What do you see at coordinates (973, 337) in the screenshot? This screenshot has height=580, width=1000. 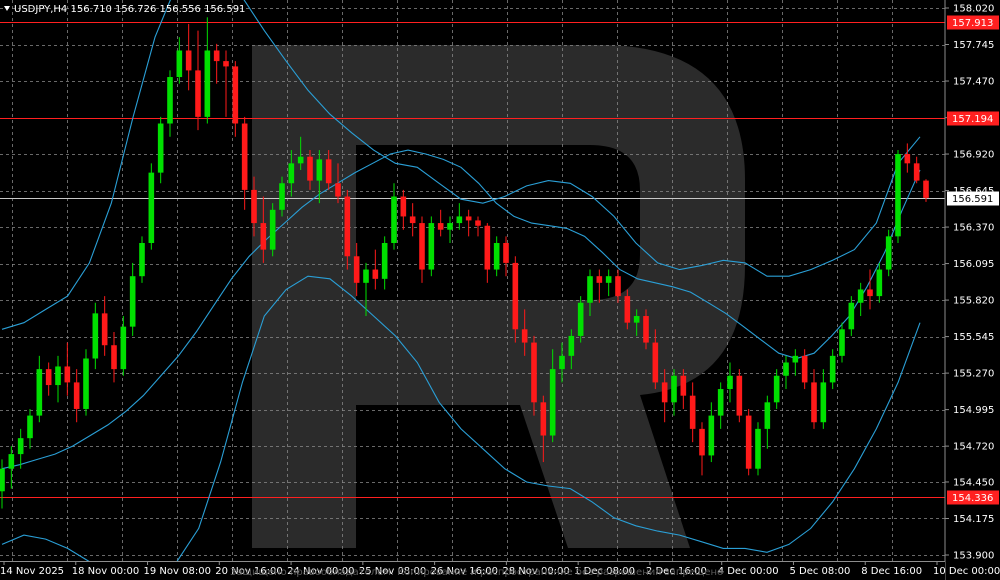 I see `price-tick-label: 155.545` at bounding box center [973, 337].